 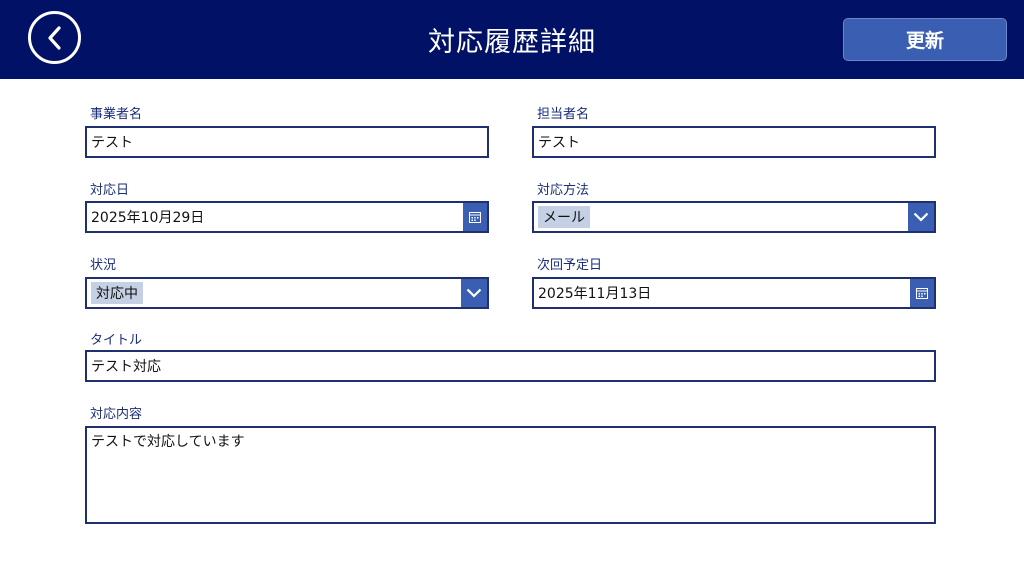 I want to click on next-scheduled-date-picker: 2025年11月13日, so click(x=734, y=293).